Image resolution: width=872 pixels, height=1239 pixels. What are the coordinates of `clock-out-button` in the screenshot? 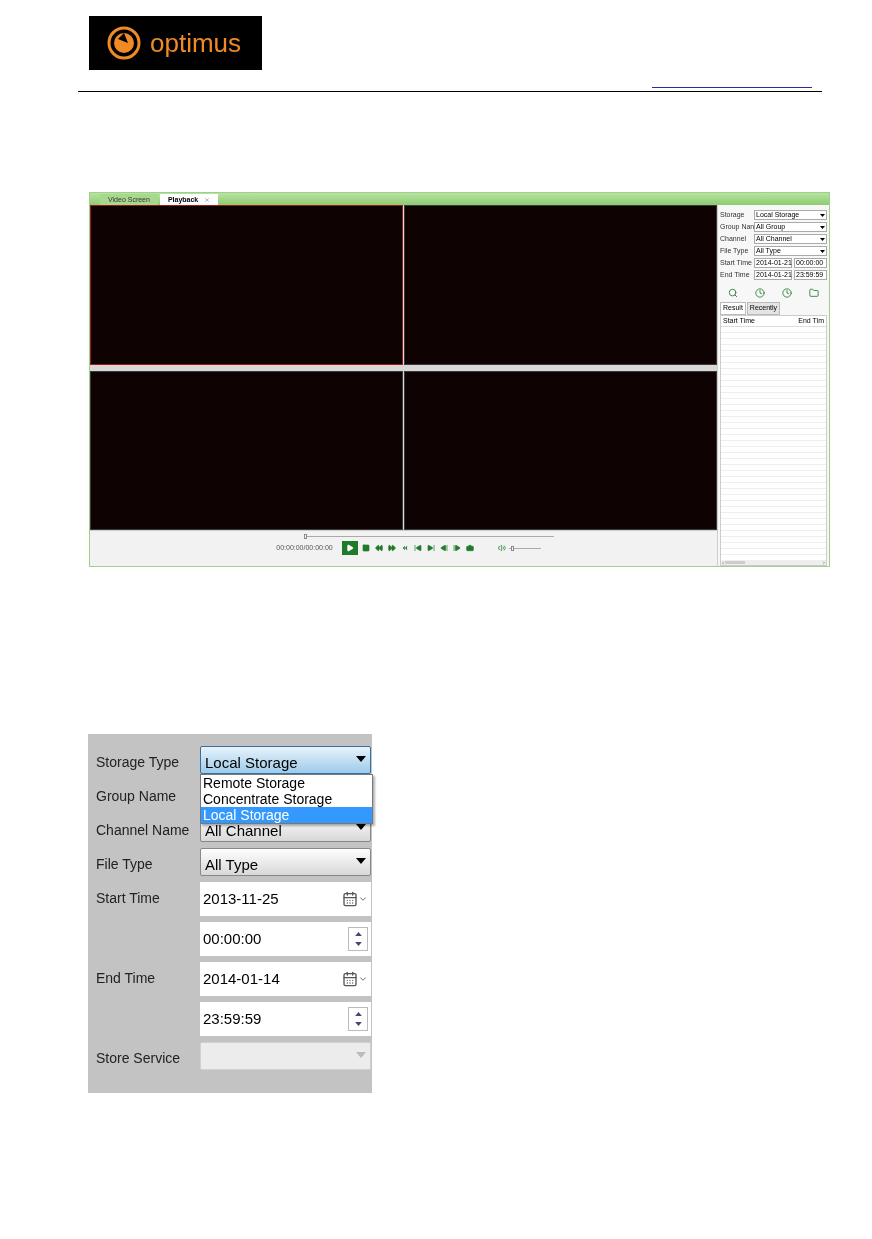 It's located at (786, 293).